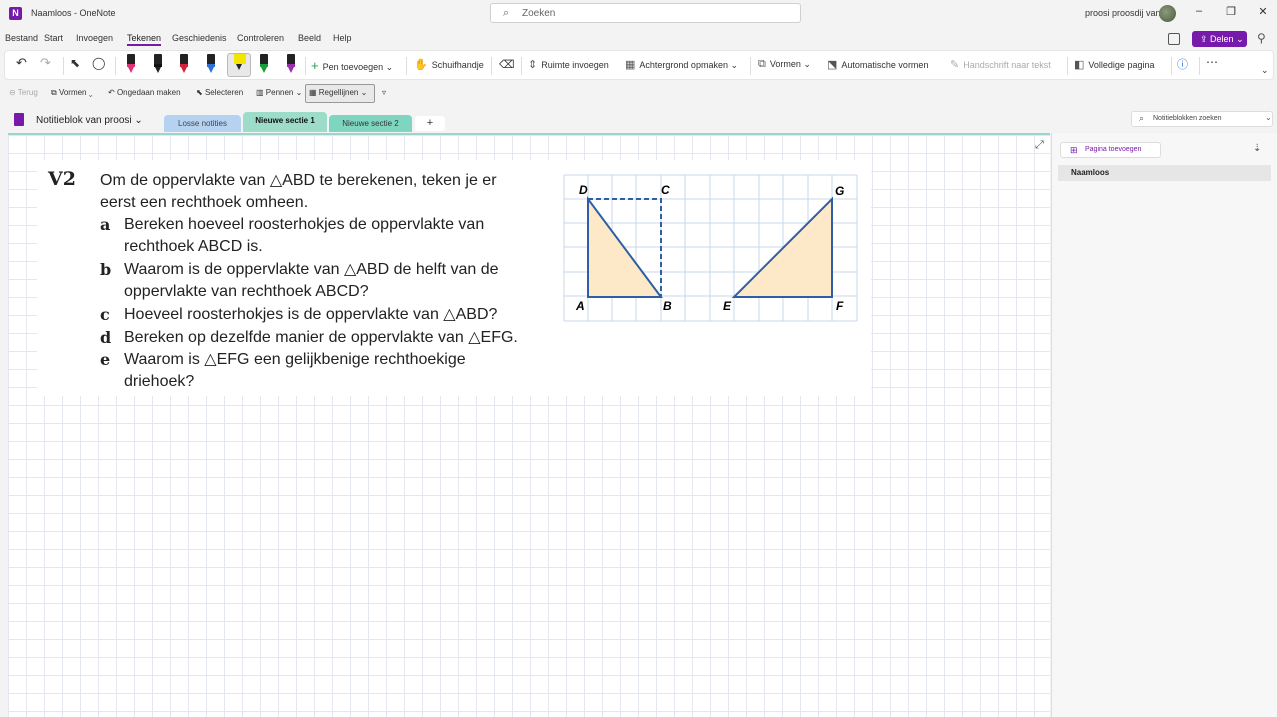  Describe the element at coordinates (1261, 38) in the screenshot. I see `person-icon: ⚲` at that location.